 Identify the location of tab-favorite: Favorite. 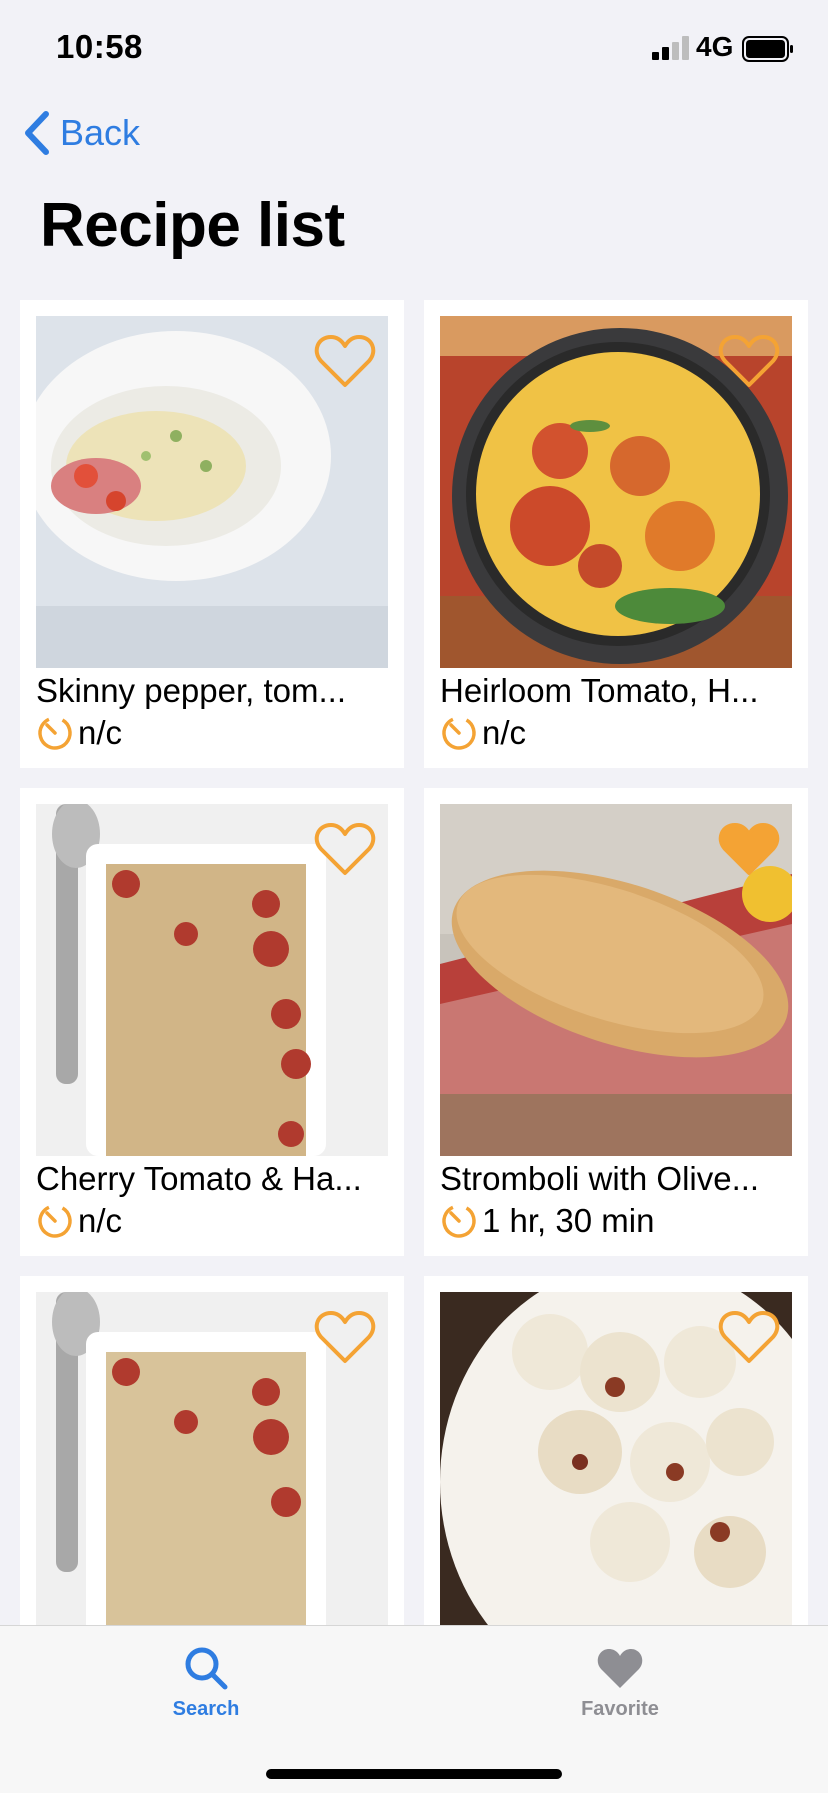
(620, 1682).